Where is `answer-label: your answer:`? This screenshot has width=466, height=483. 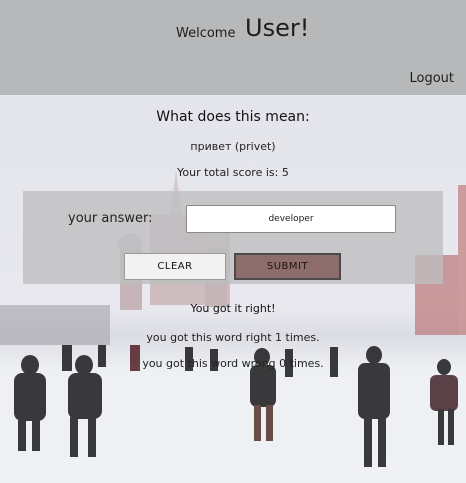
answer-label: your answer: is located at coordinates (110, 218).